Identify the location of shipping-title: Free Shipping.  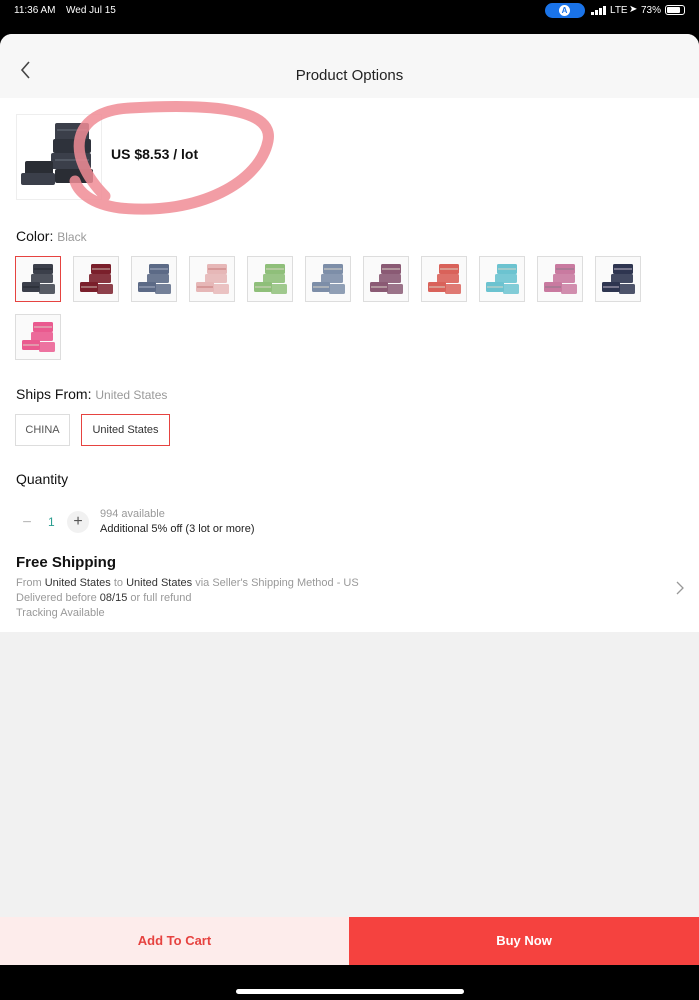
(66, 562).